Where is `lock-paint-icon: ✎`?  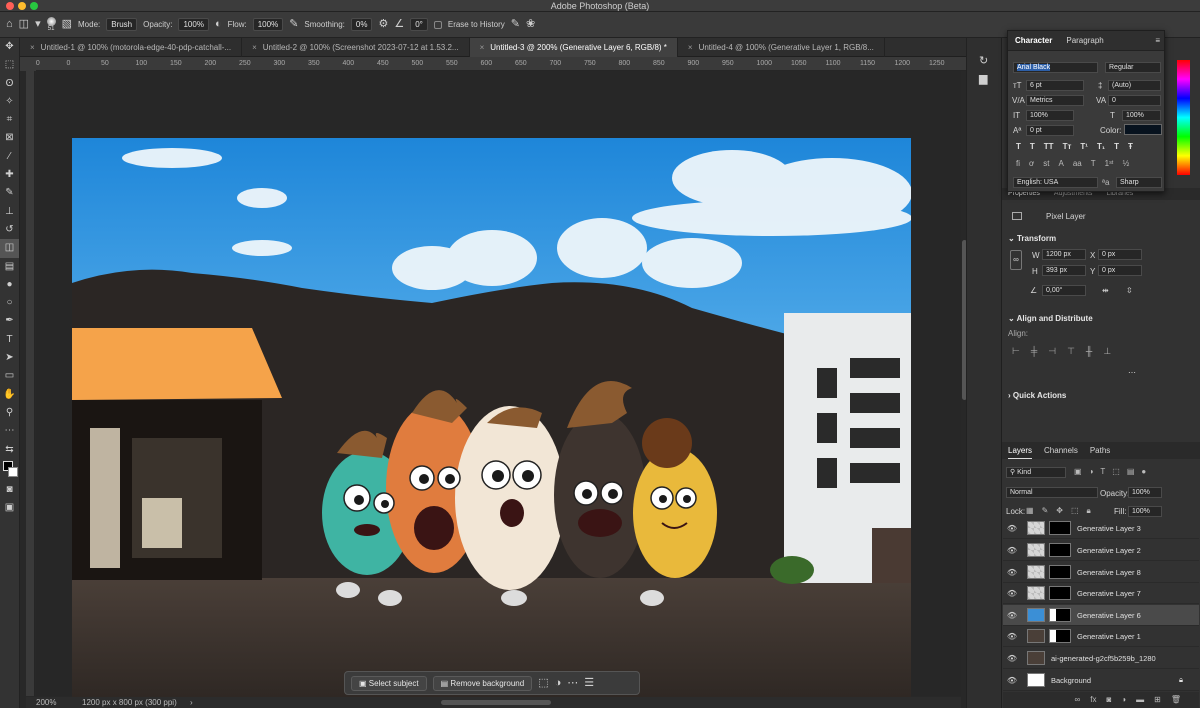
lock-paint-icon: ✎ is located at coordinates (1045, 511).